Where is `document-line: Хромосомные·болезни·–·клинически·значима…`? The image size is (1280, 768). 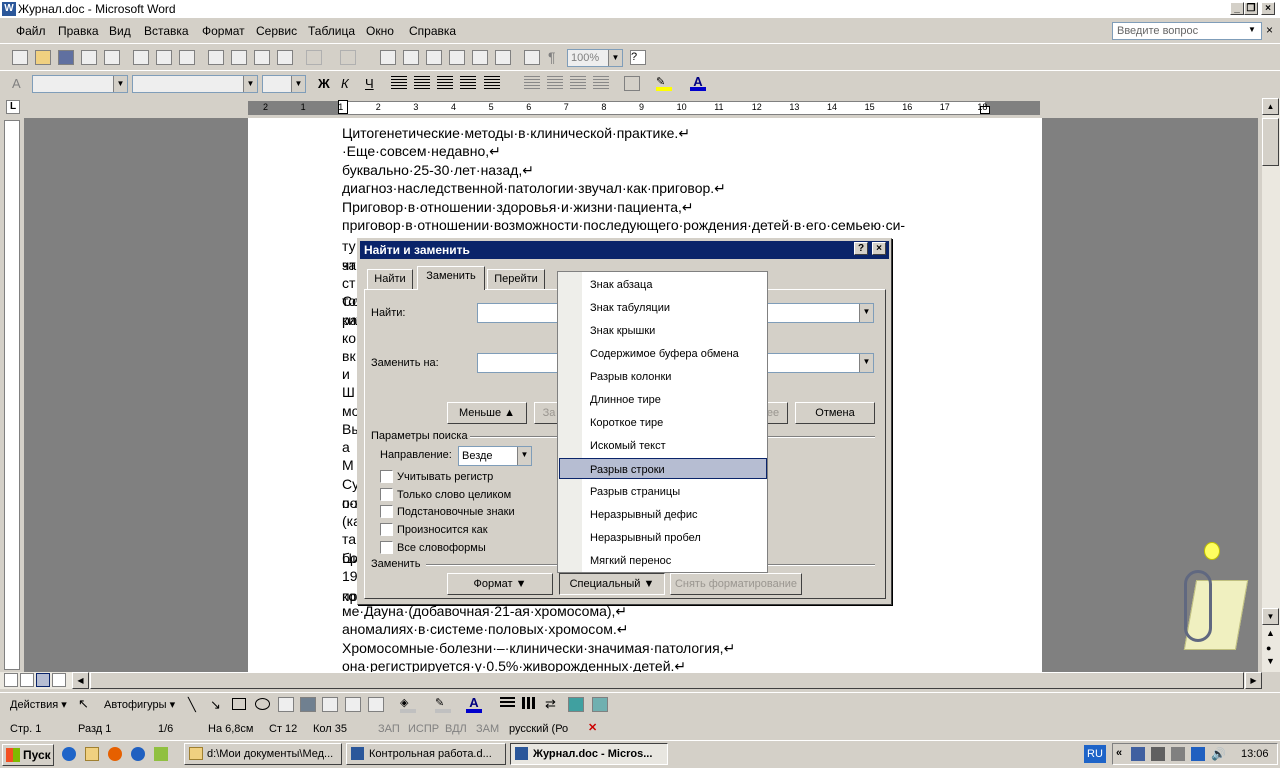 document-line: Хромосомные·болезни·–·клинически·значима… is located at coordinates (538, 648).